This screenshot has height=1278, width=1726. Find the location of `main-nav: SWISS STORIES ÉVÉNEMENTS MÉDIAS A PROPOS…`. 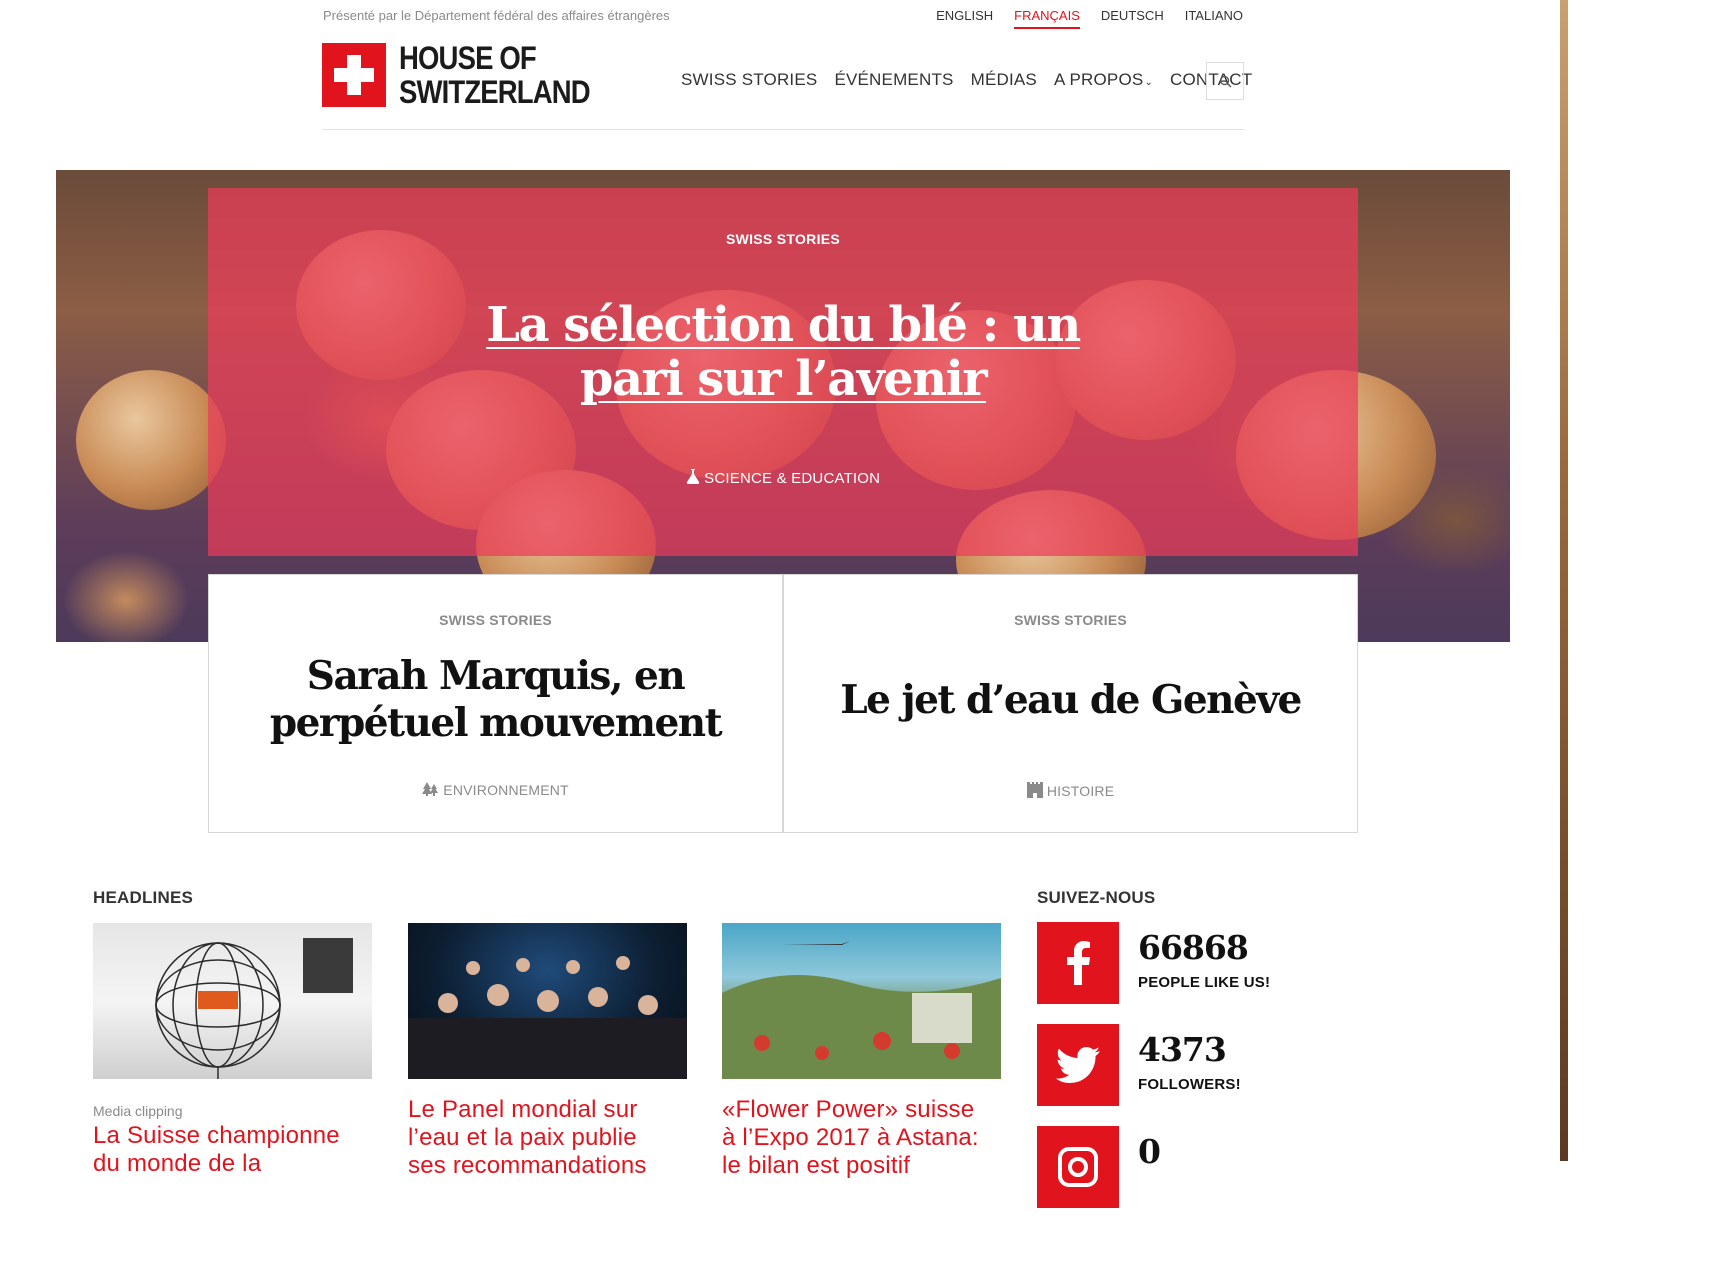

main-nav: SWISS STORIES ÉVÉNEMENTS MÉDIAS A PROPOS… is located at coordinates (975, 80).